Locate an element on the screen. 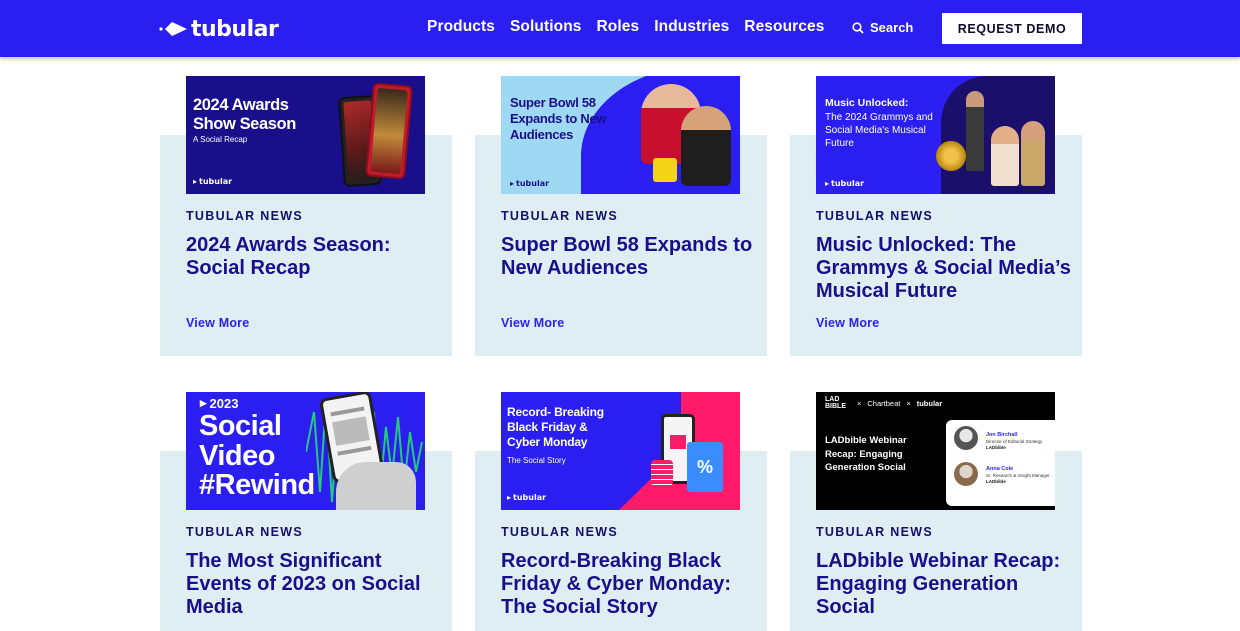  chartbeat-logo: Chartbeat is located at coordinates (884, 403).